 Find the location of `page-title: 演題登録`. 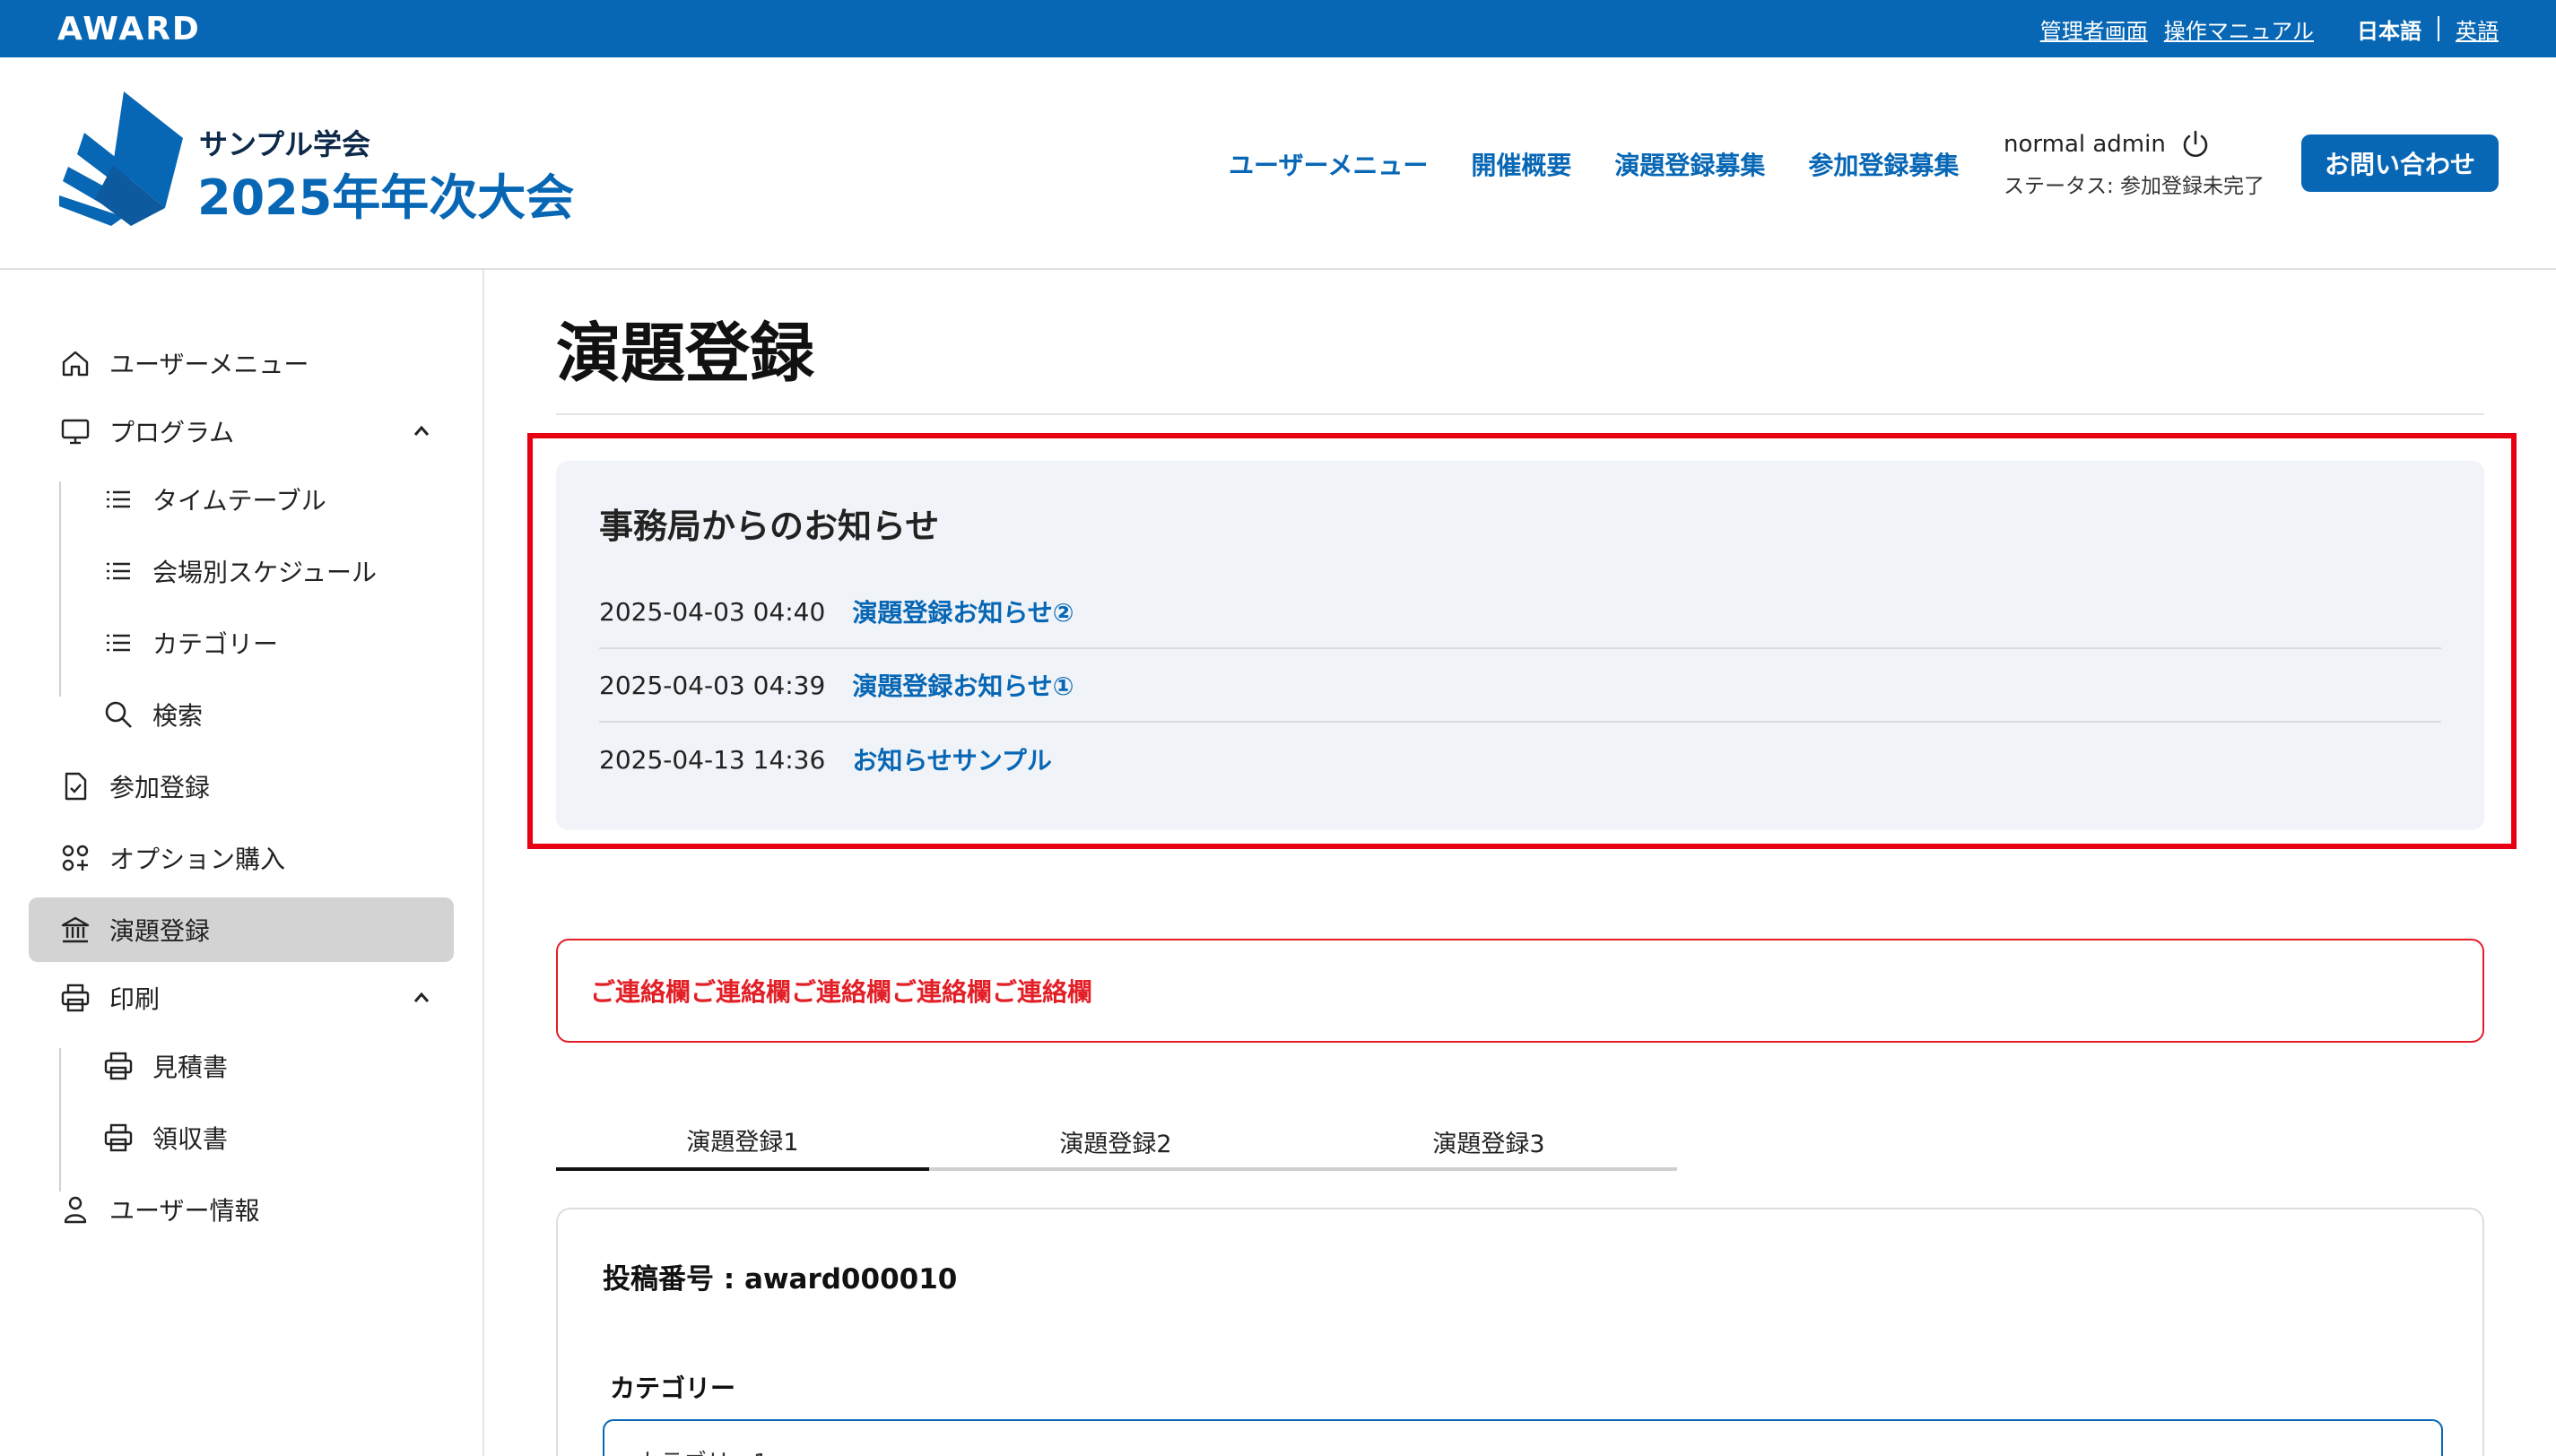

page-title: 演題登録 is located at coordinates (685, 353).